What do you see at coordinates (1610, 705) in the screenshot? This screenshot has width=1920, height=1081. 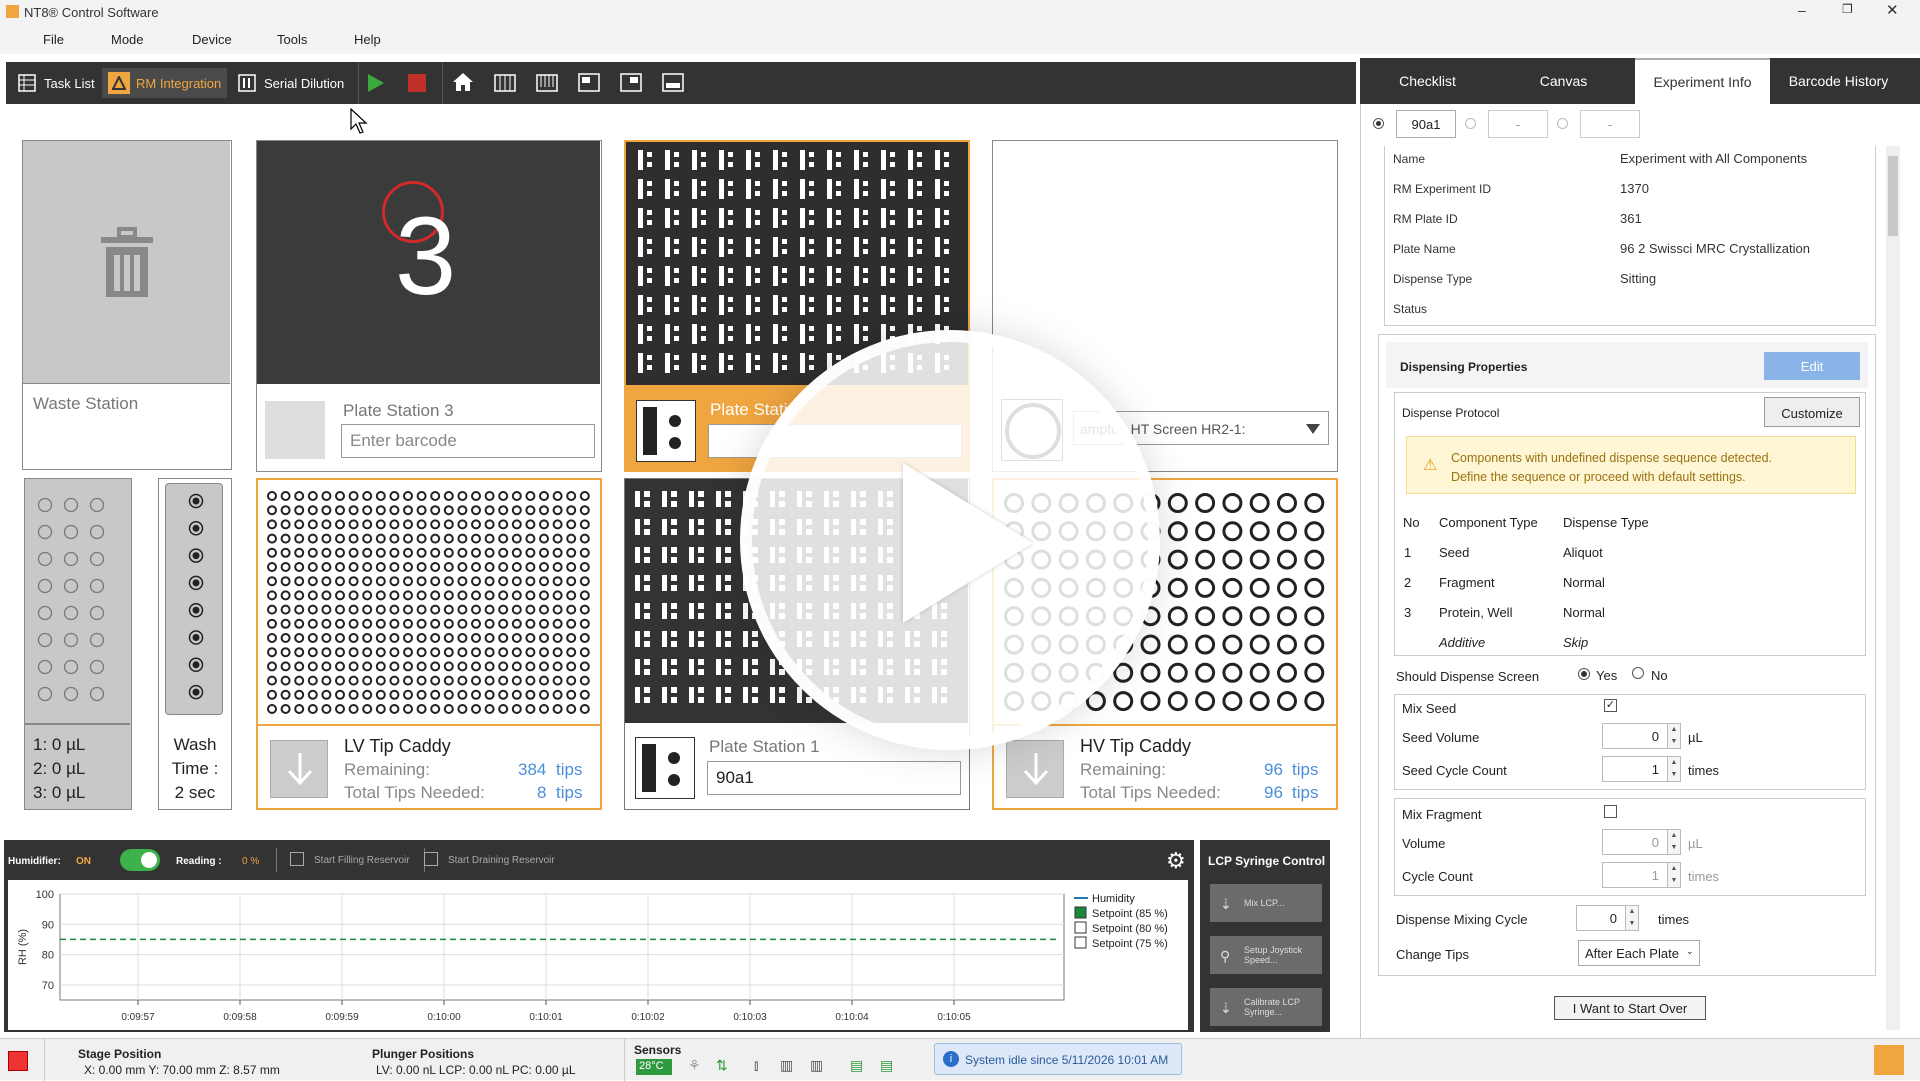 I see `mix-seed-checkbox: ✓` at bounding box center [1610, 705].